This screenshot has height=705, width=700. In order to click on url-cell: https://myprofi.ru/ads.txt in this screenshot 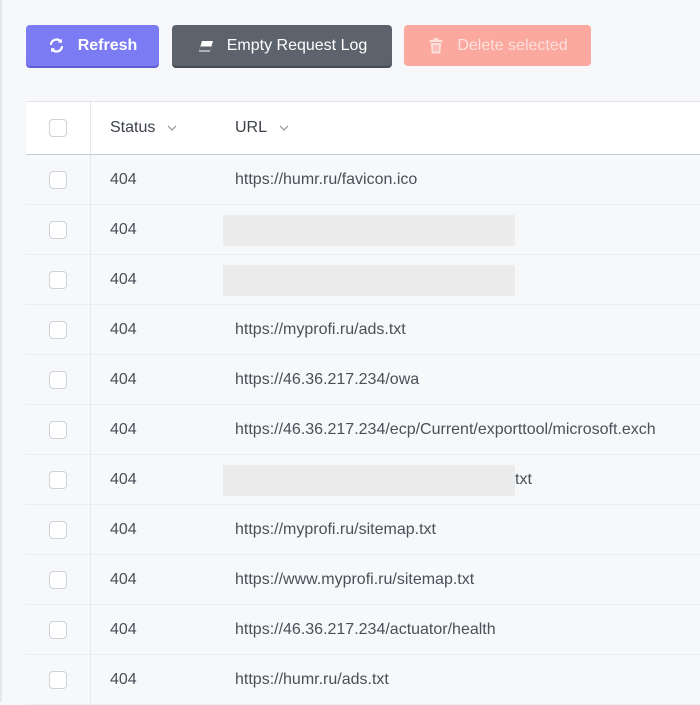, I will do `click(320, 329)`.